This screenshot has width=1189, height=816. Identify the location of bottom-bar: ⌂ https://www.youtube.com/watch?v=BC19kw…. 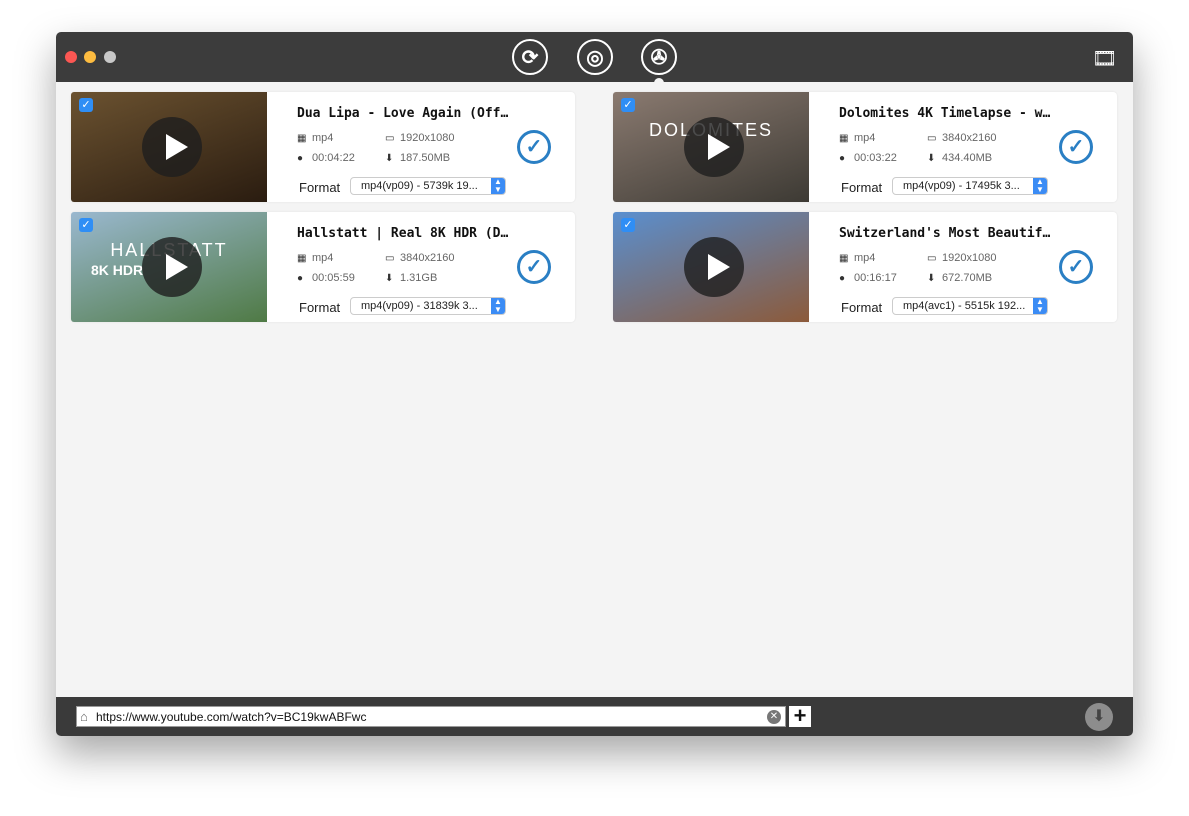
(594, 716).